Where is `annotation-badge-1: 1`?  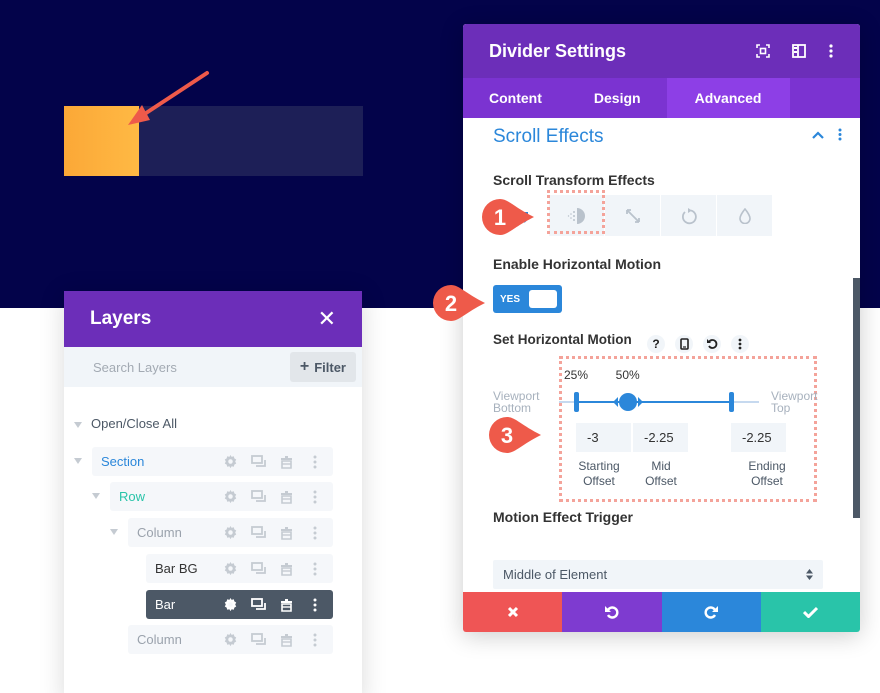 annotation-badge-1: 1 is located at coordinates (508, 217).